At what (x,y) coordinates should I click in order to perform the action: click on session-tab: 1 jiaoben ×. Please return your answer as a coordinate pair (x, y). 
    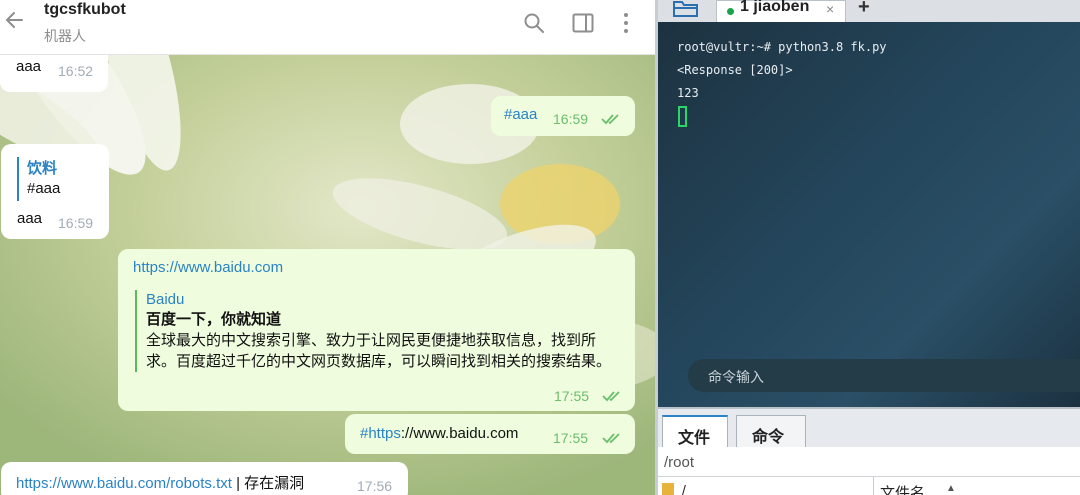
    Looking at the image, I should click on (781, 11).